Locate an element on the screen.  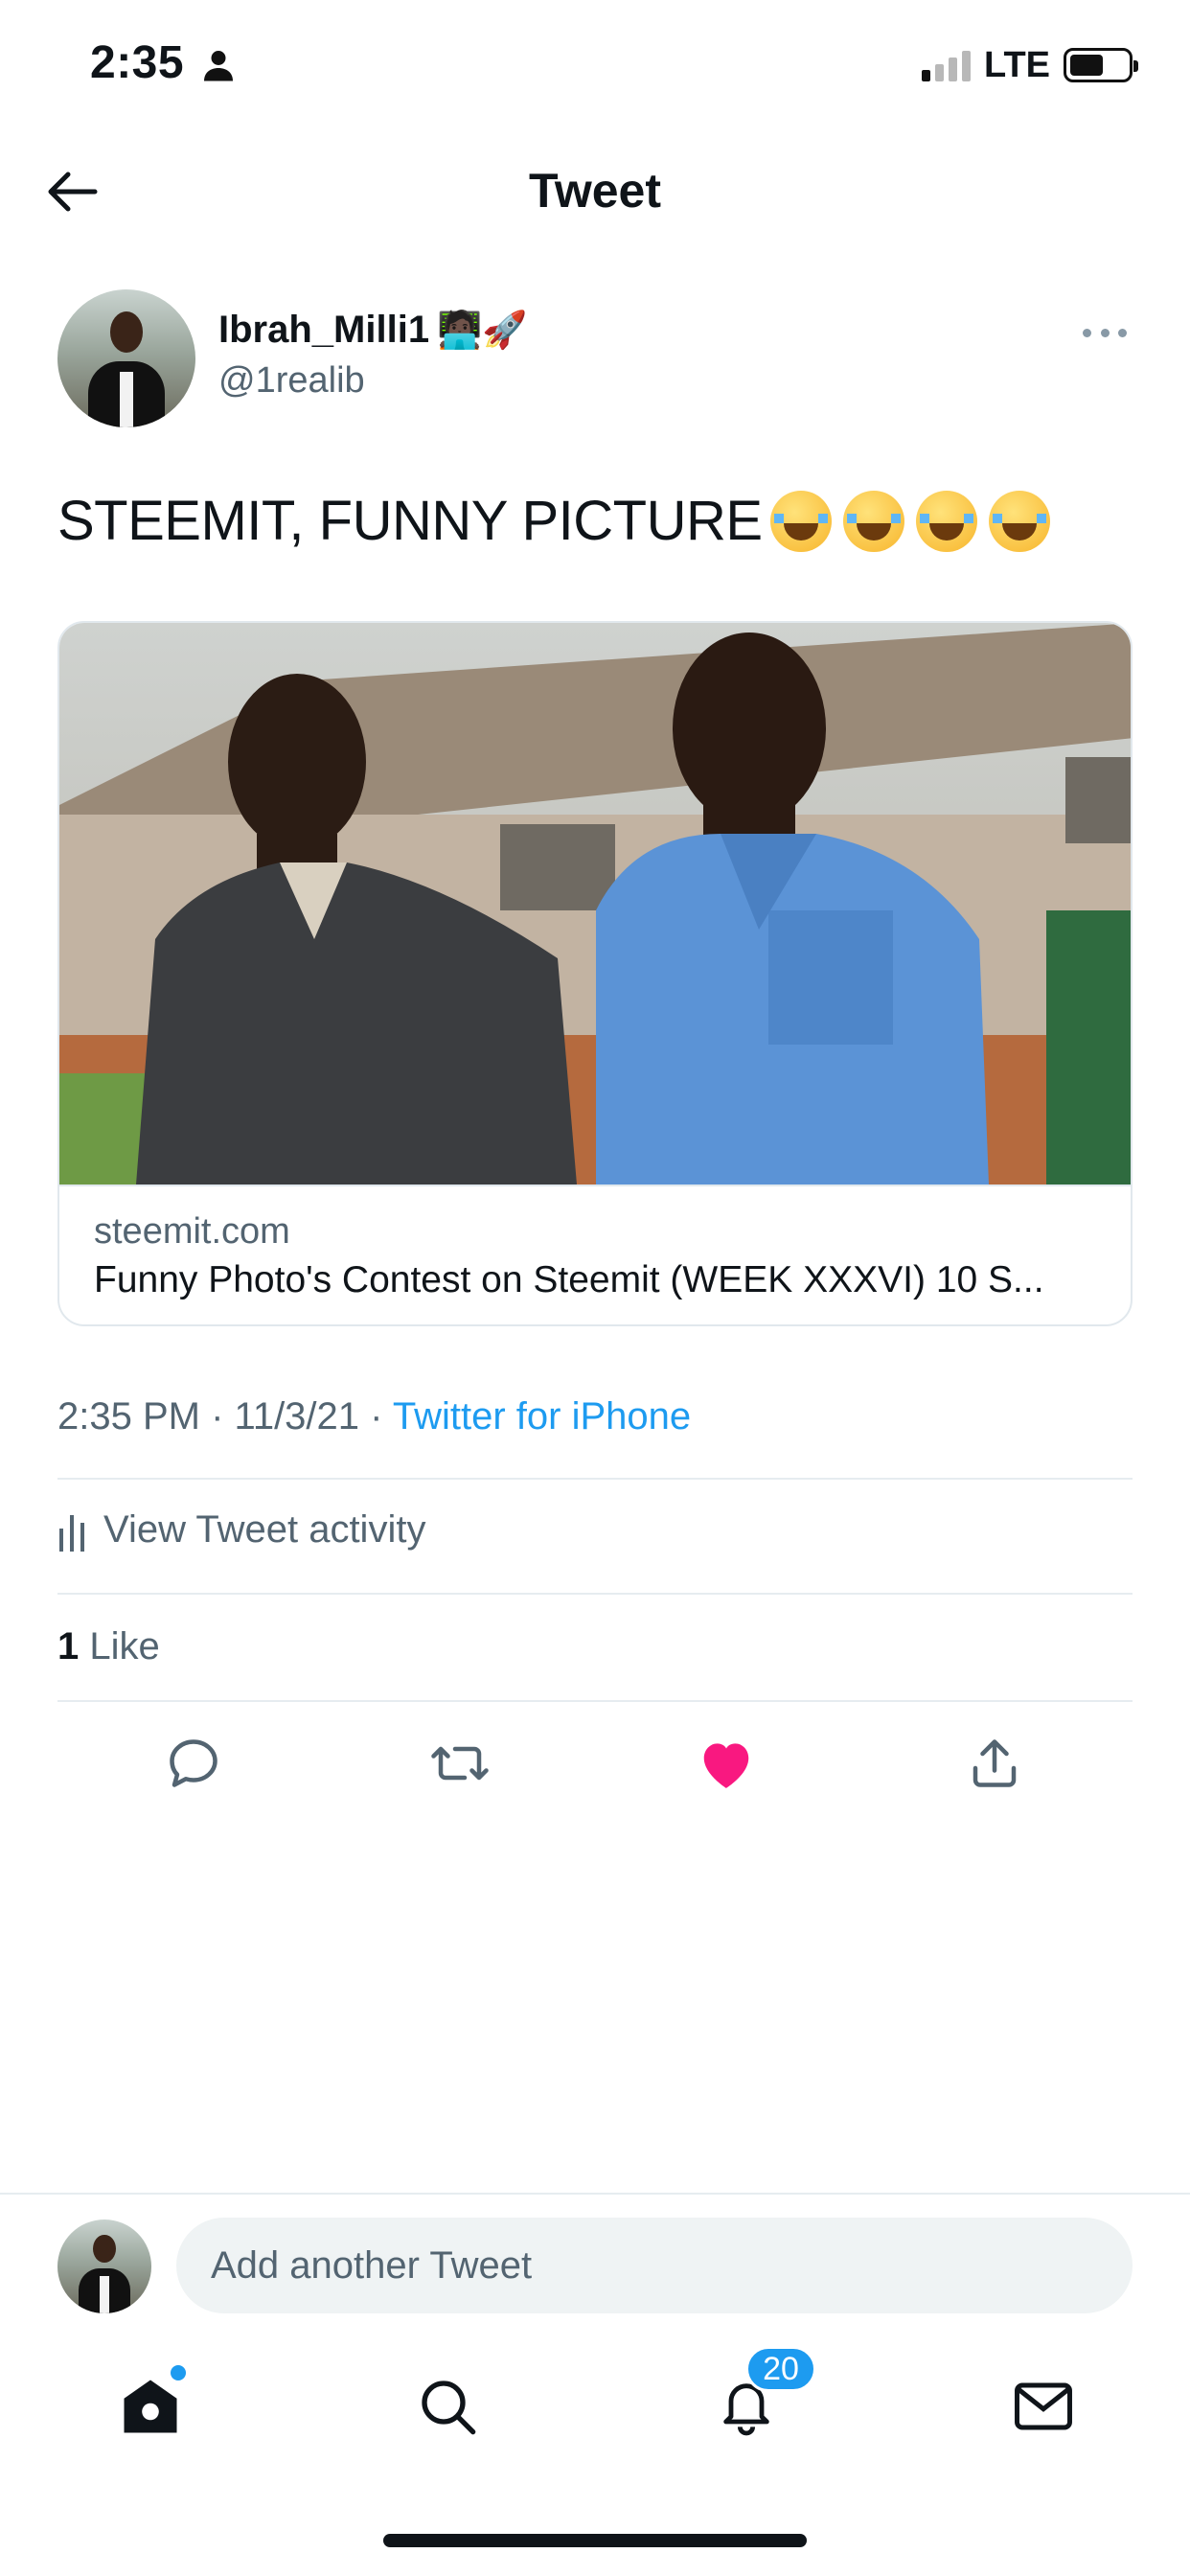
current-user-avatar is located at coordinates (104, 2266).